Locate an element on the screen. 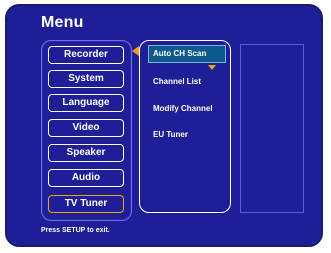 The image size is (331, 253). submenu-item-channel-list: Channel List is located at coordinates (177, 81).